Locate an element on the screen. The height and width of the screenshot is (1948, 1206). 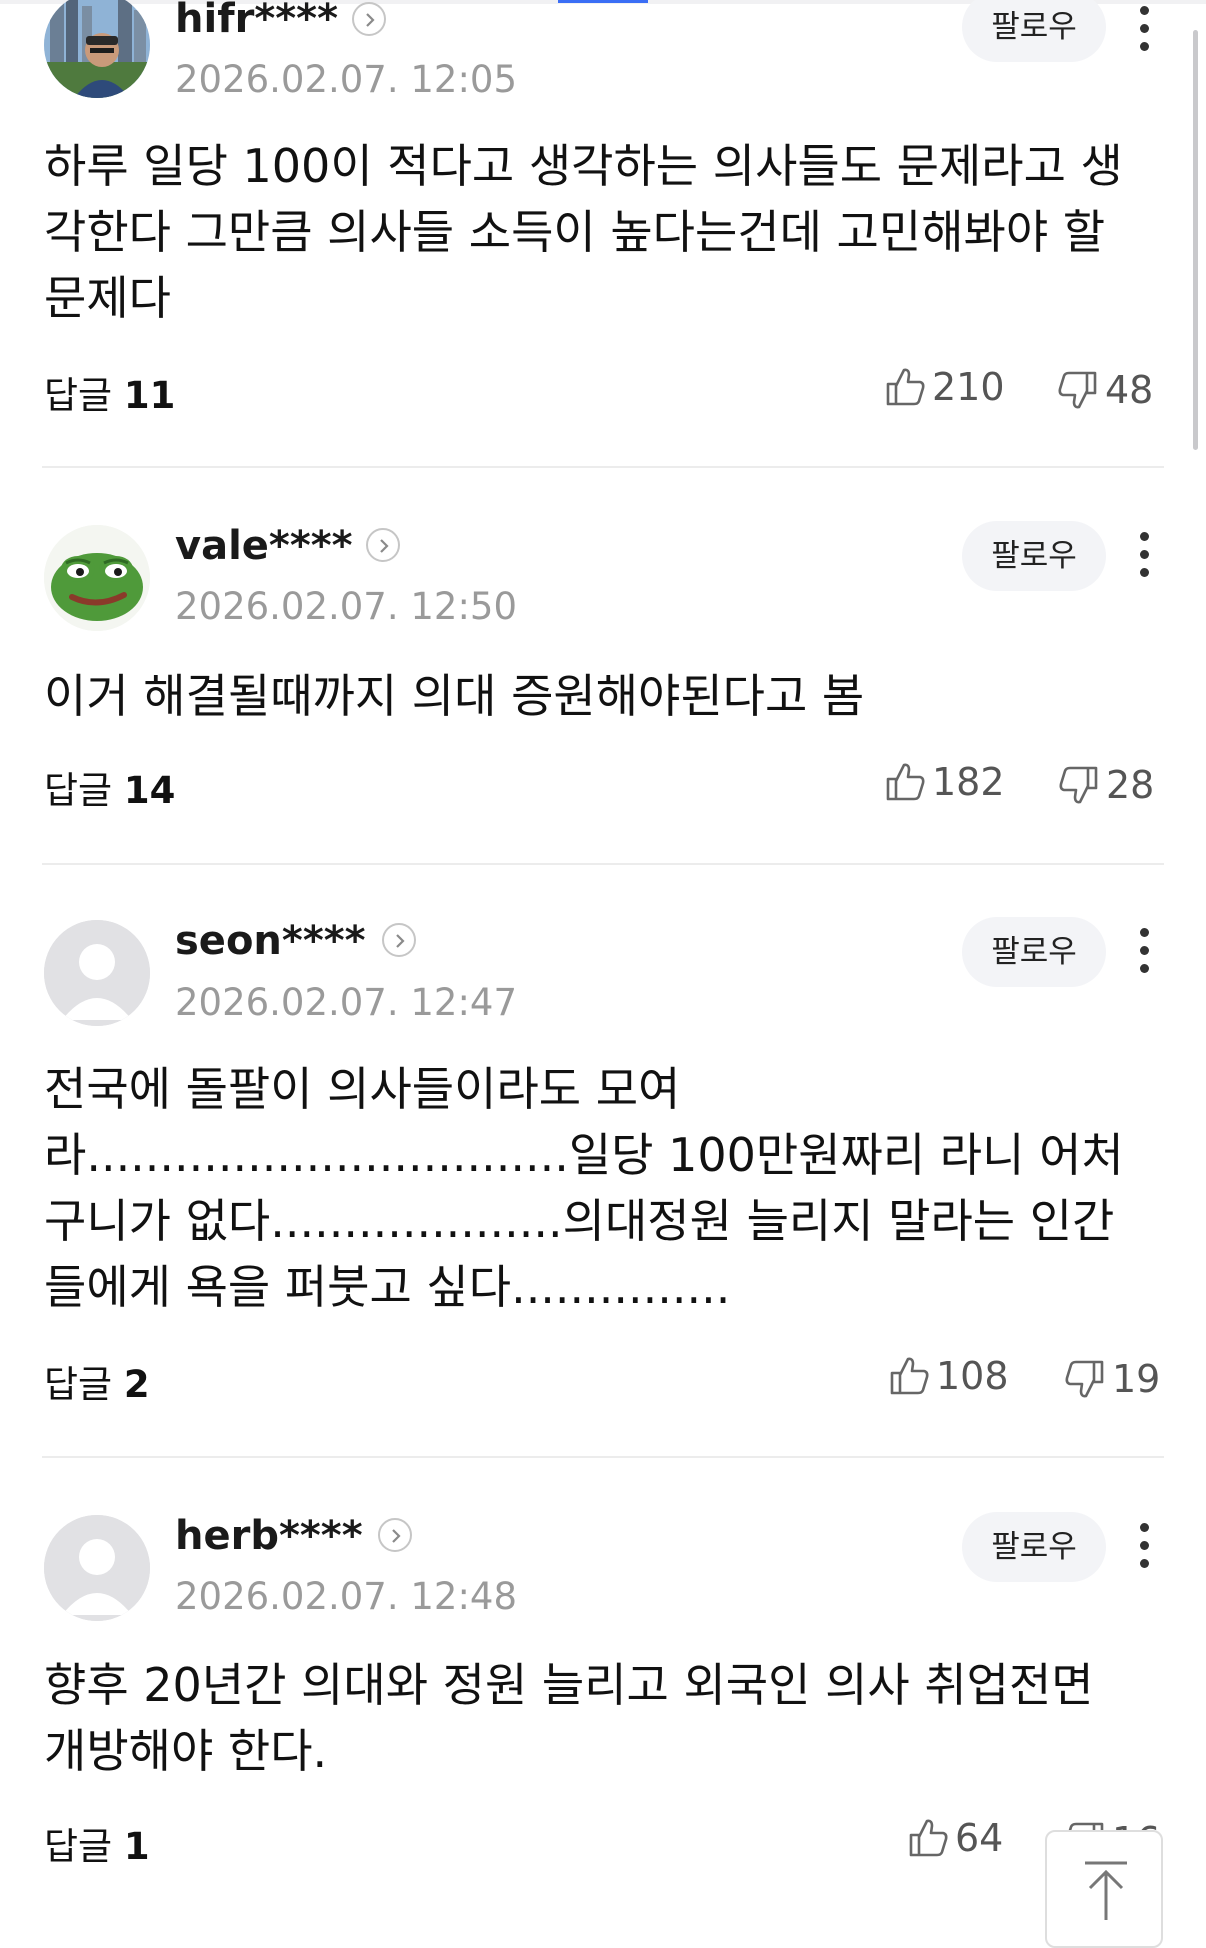
comment-body: 이거 해결될때까지 의대 증원해야된다고 봄 is located at coordinates (454, 696).